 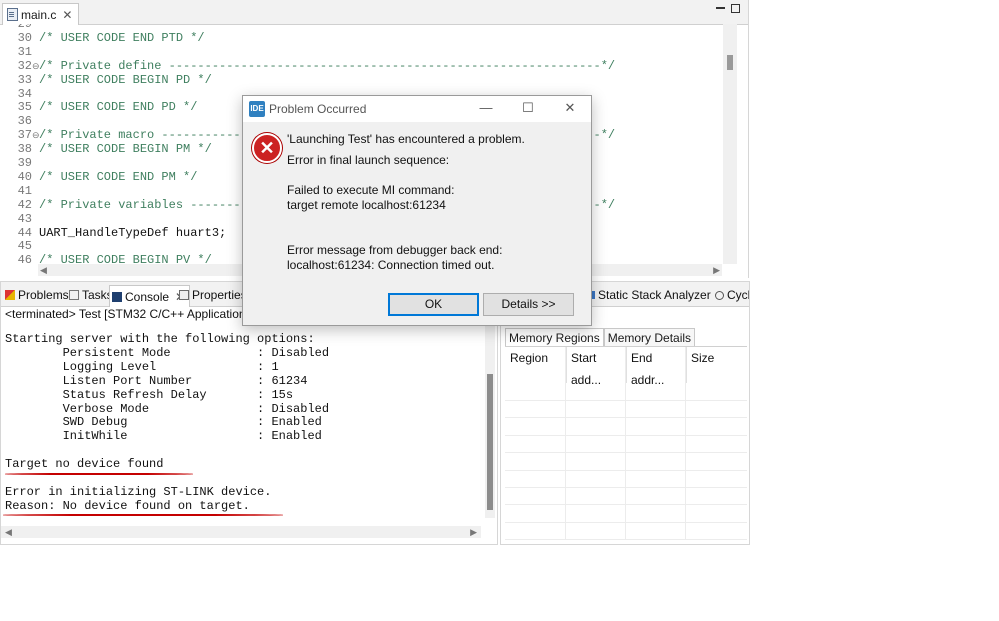 What do you see at coordinates (528, 108) in the screenshot?
I see `maximize-icon: ☐` at bounding box center [528, 108].